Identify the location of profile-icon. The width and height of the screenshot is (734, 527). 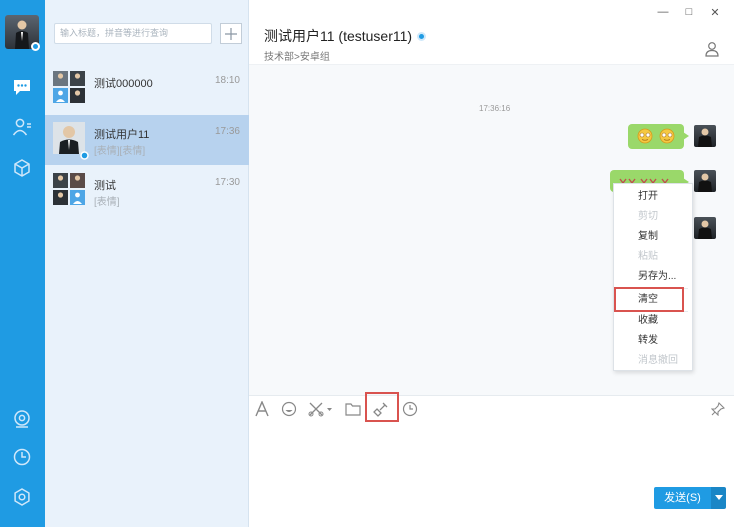
(712, 49).